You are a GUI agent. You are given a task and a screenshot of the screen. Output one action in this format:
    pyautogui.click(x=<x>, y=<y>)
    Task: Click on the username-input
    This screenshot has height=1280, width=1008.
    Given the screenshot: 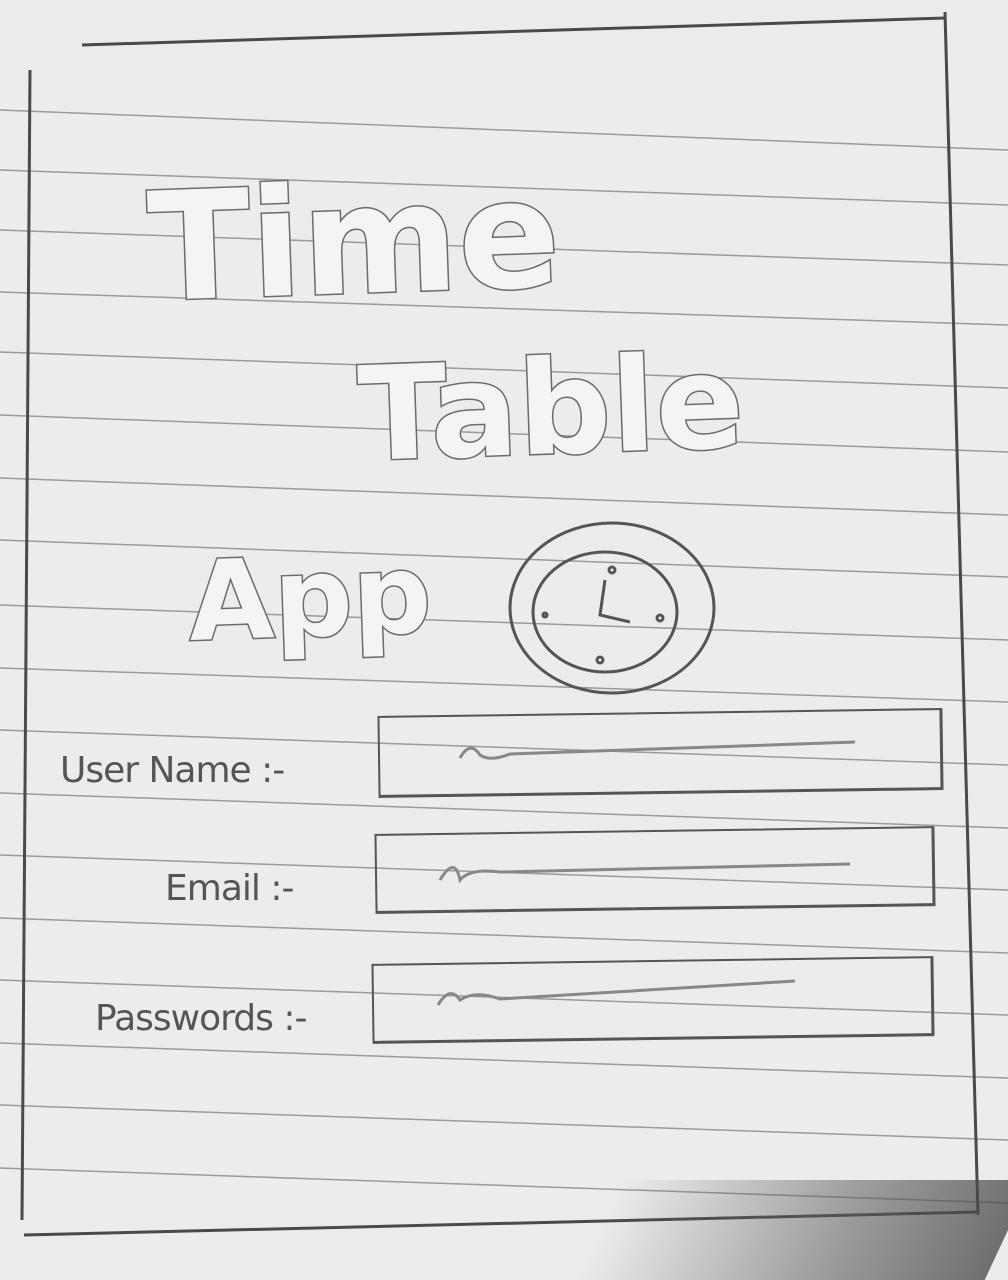 What is the action you would take?
    pyautogui.click(x=660, y=753)
    